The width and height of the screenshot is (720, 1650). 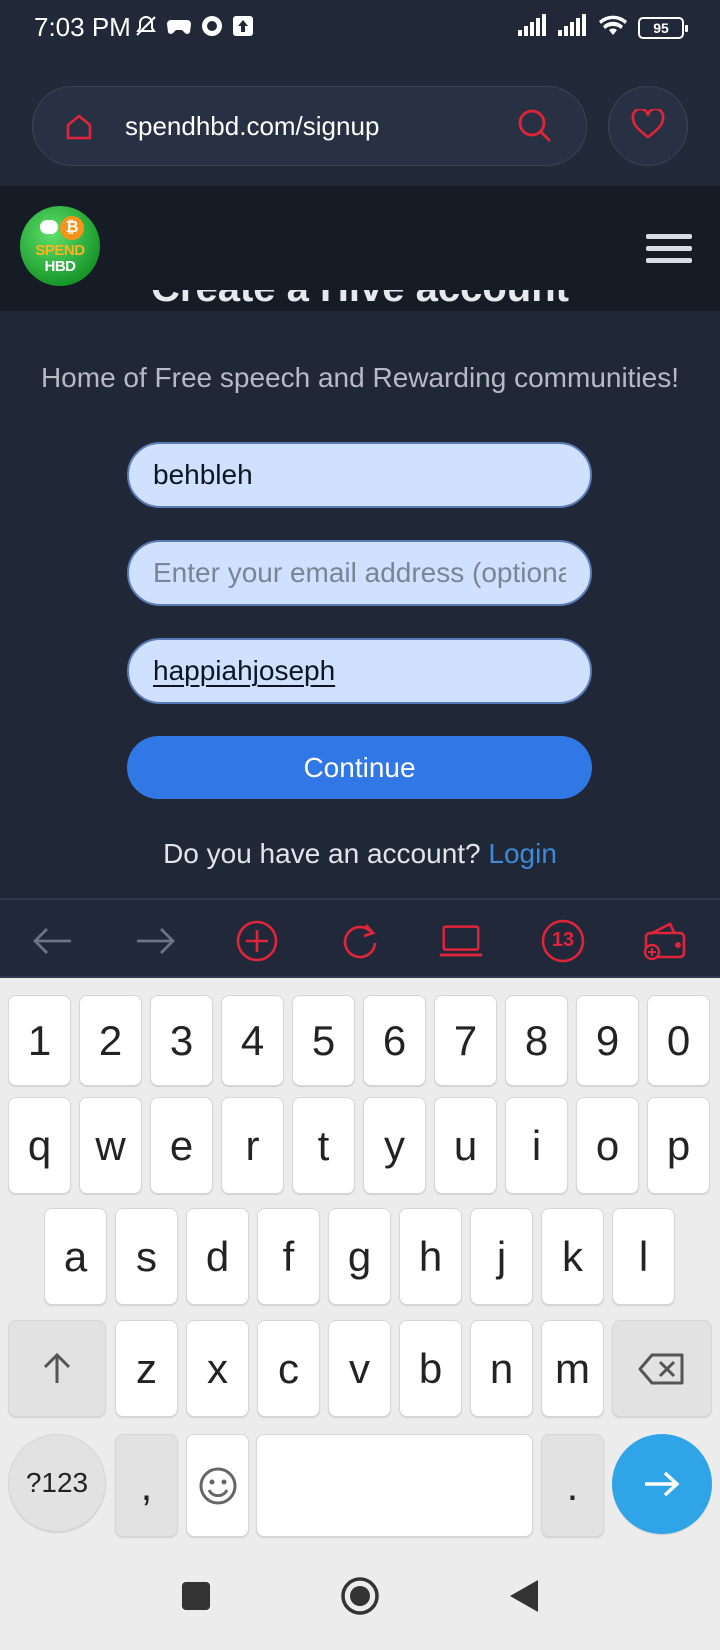 What do you see at coordinates (53, 941) in the screenshot?
I see `back-arrow-icon` at bounding box center [53, 941].